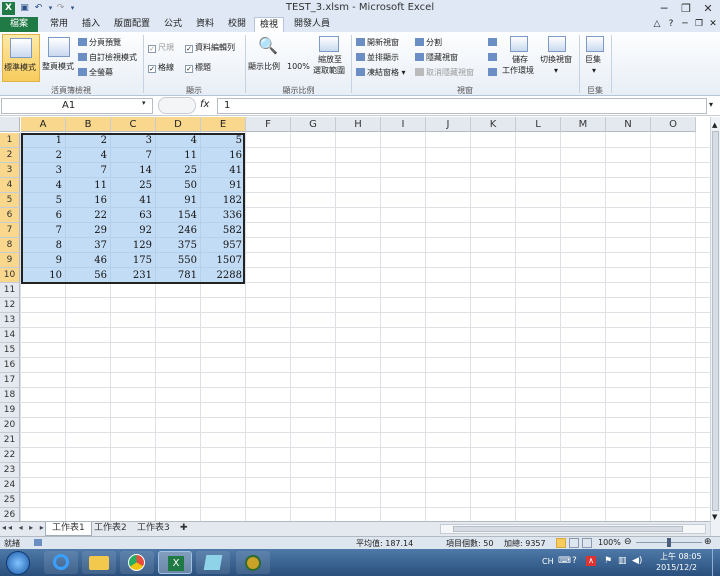  I want to click on vertical-scrollbar: ▲ ▼, so click(715, 326).